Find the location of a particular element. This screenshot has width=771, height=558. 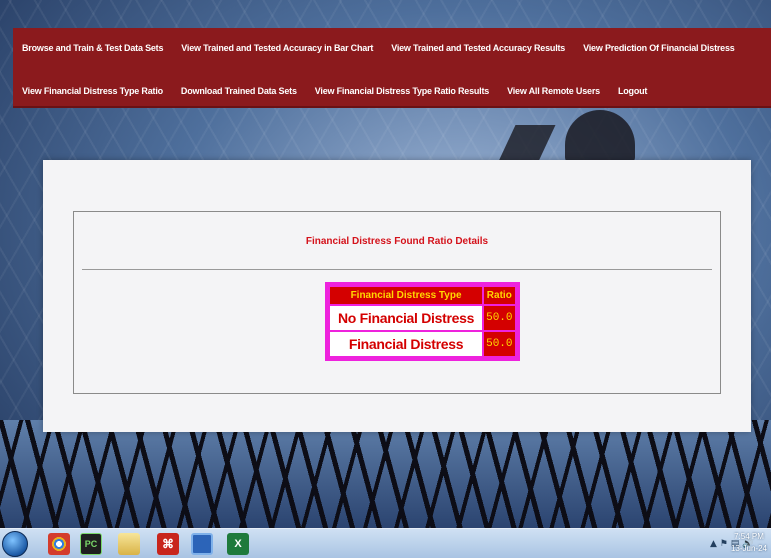

cell-distress-type: No Financial Distress is located at coordinates (406, 318).